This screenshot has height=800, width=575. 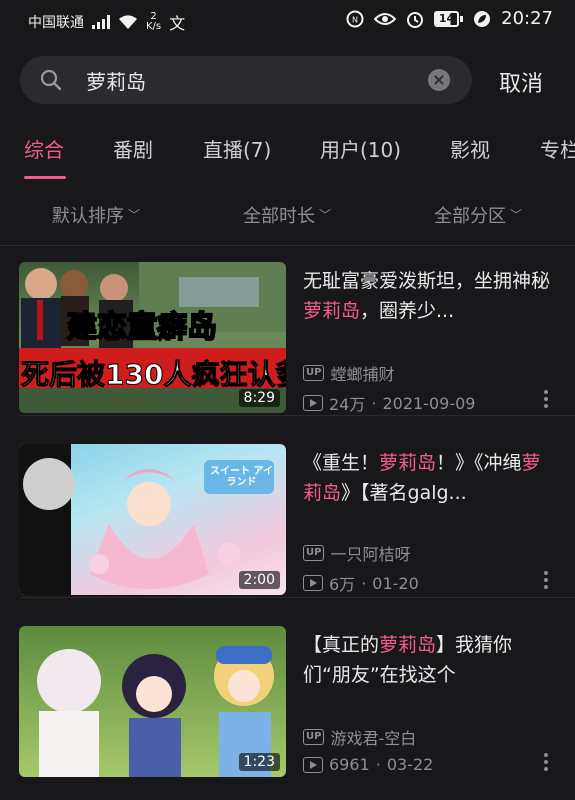 I want to click on sort-filter-label: 默认排序, so click(x=88, y=216).